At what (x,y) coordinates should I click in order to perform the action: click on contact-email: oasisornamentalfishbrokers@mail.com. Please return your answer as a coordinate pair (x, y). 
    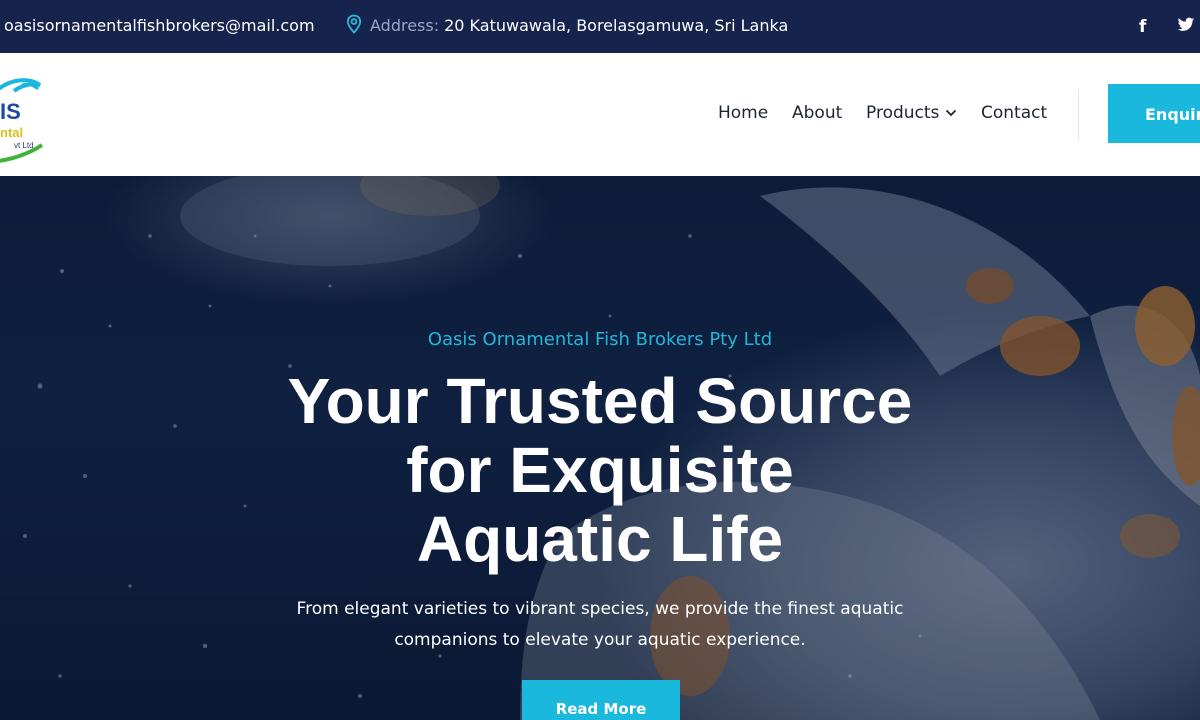
    Looking at the image, I should click on (159, 25).